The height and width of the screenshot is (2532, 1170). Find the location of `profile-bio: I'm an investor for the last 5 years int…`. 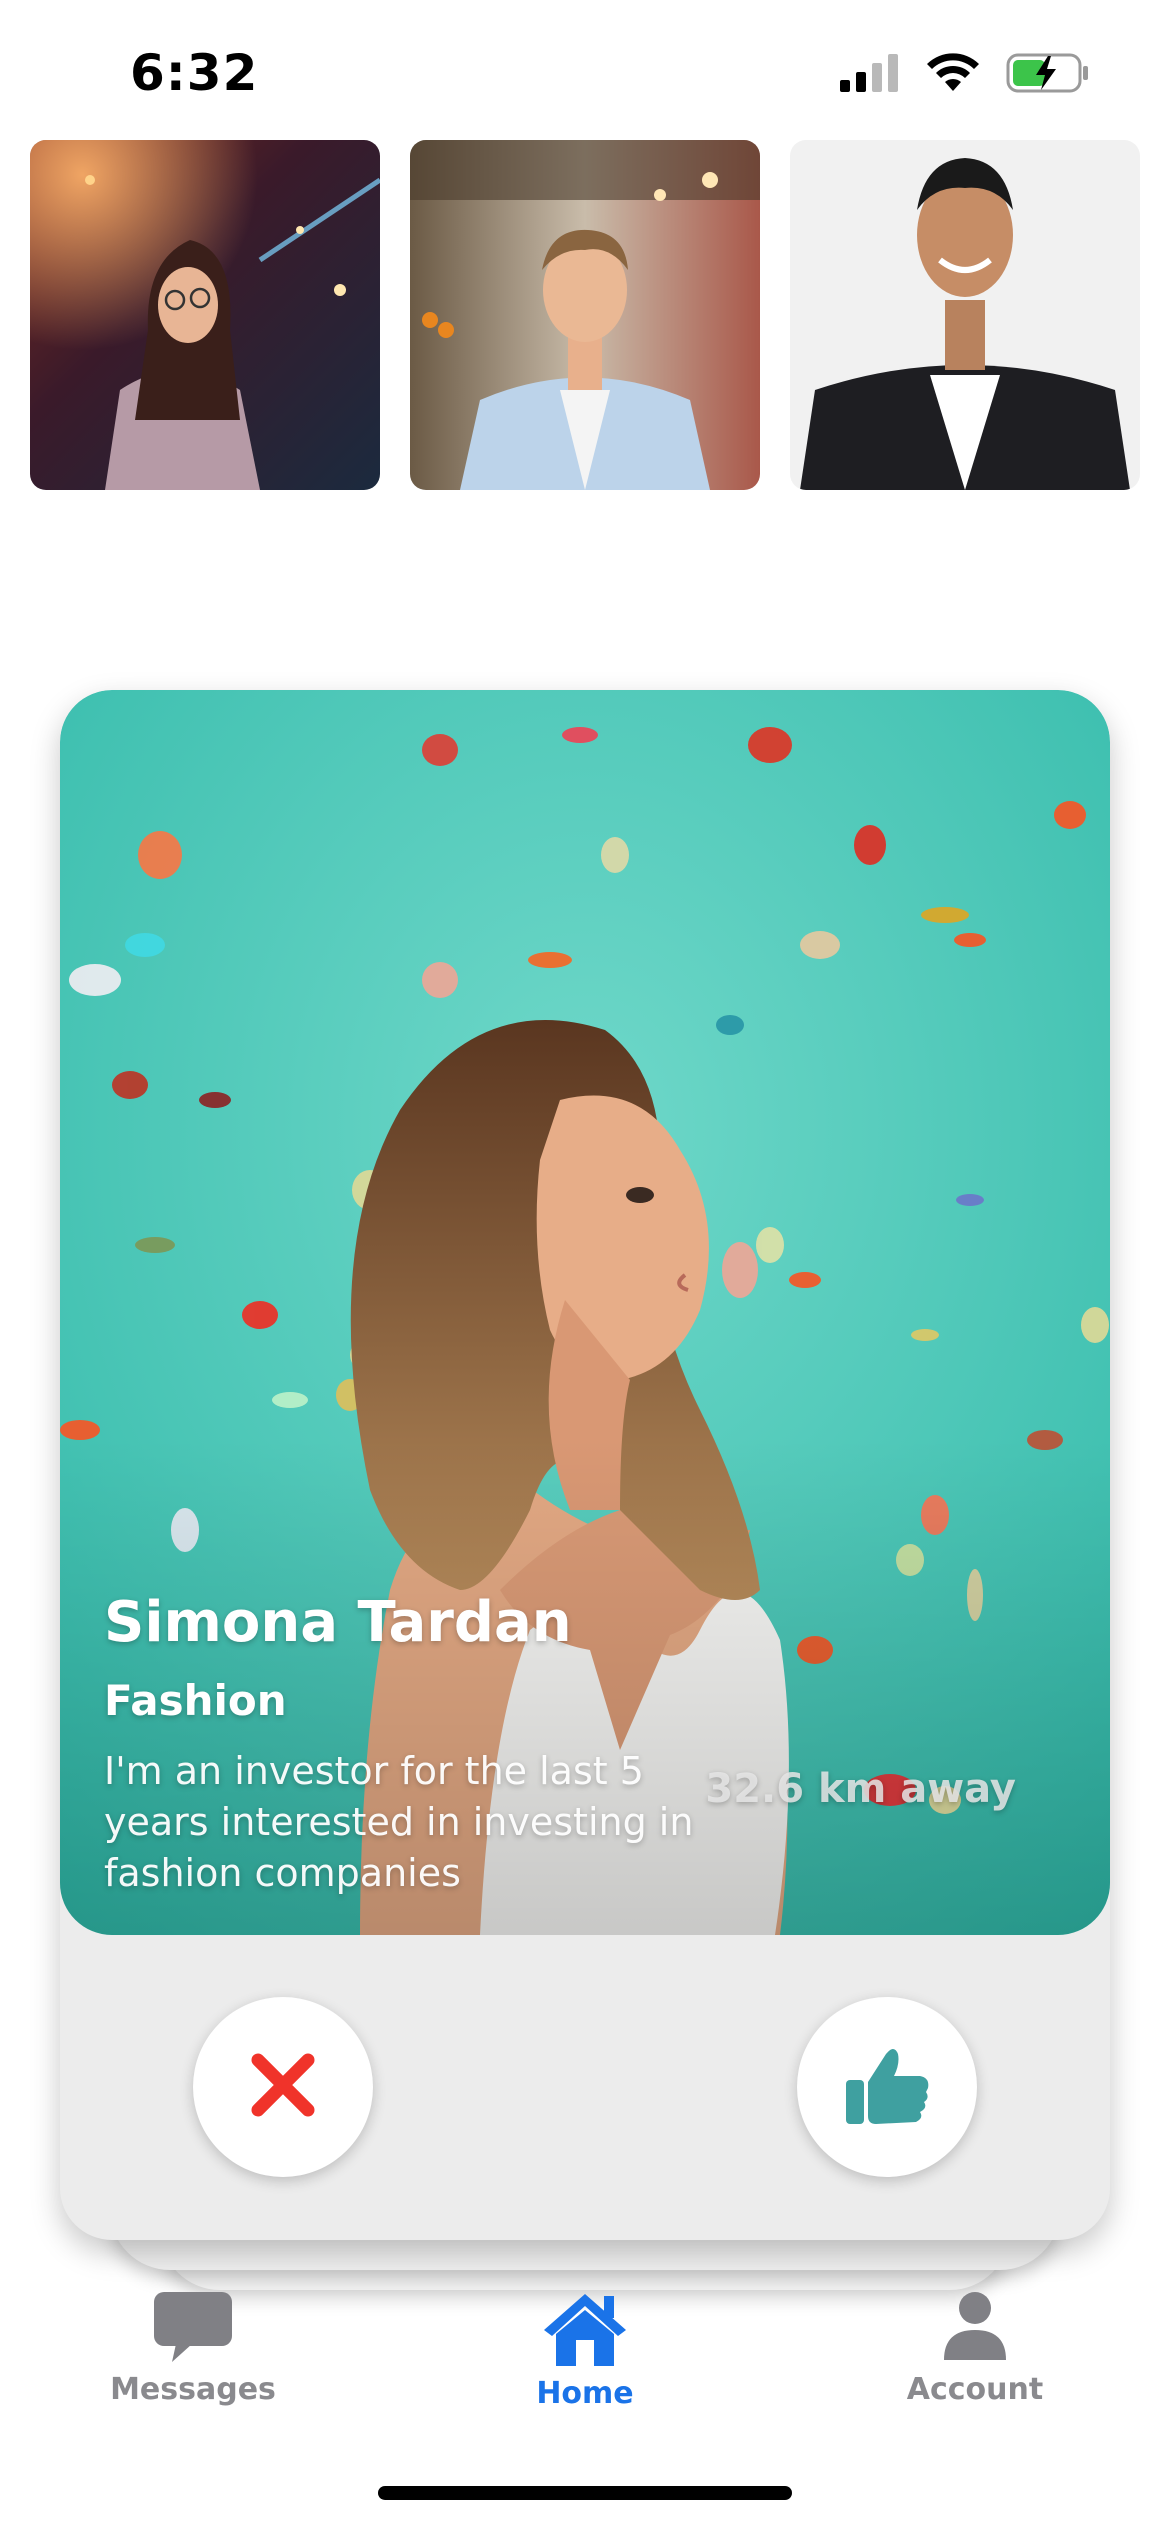

profile-bio: I'm an investor for the last 5 years int… is located at coordinates (399, 1822).